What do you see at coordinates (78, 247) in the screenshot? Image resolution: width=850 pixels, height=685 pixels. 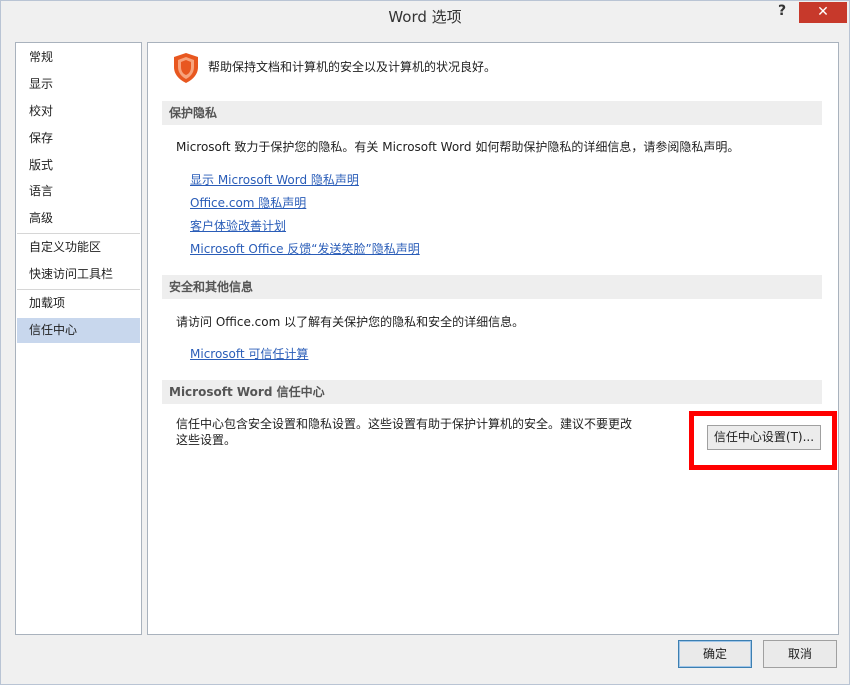 I see `sidebar-item-customize-ribbon: 自定义功能区` at bounding box center [78, 247].